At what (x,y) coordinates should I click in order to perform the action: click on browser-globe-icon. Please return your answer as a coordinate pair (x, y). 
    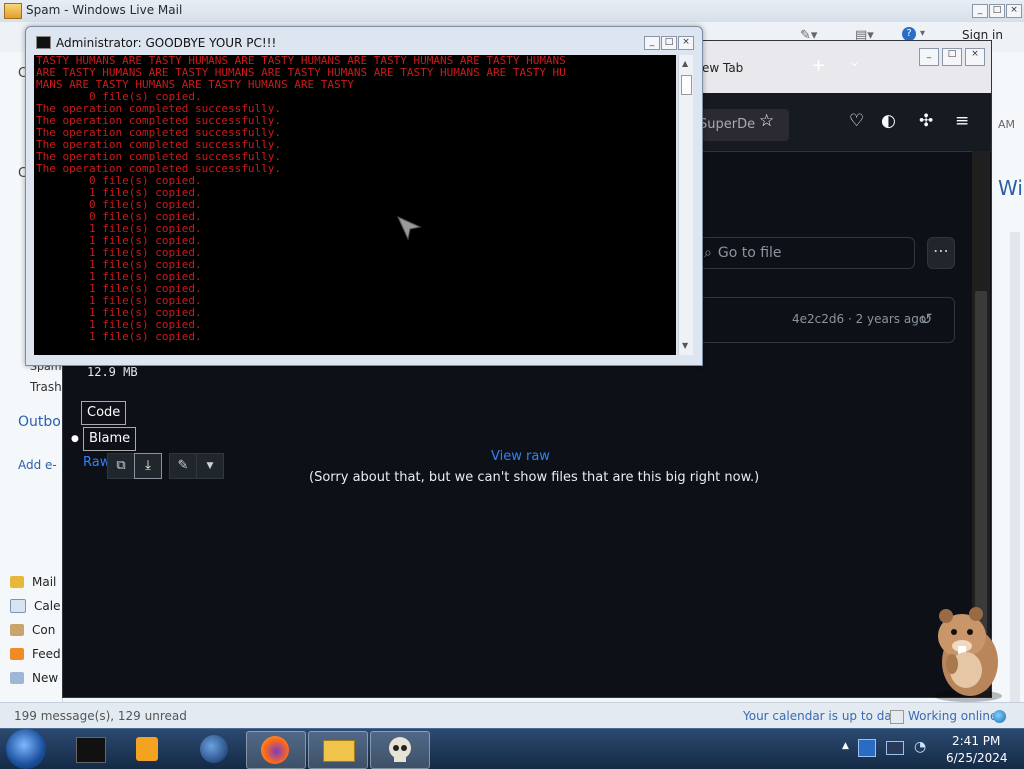
    Looking at the image, I should click on (214, 749).